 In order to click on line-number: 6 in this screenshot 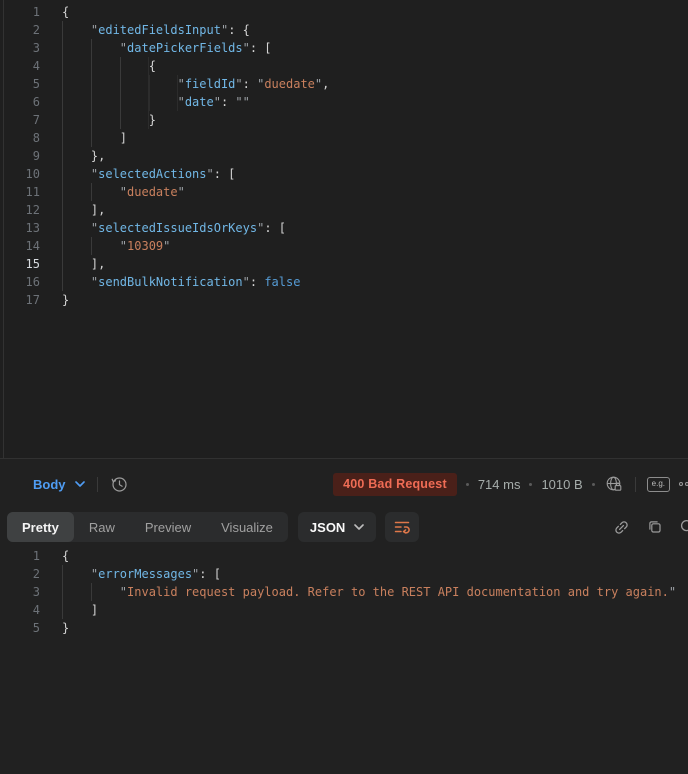, I will do `click(36, 102)`.